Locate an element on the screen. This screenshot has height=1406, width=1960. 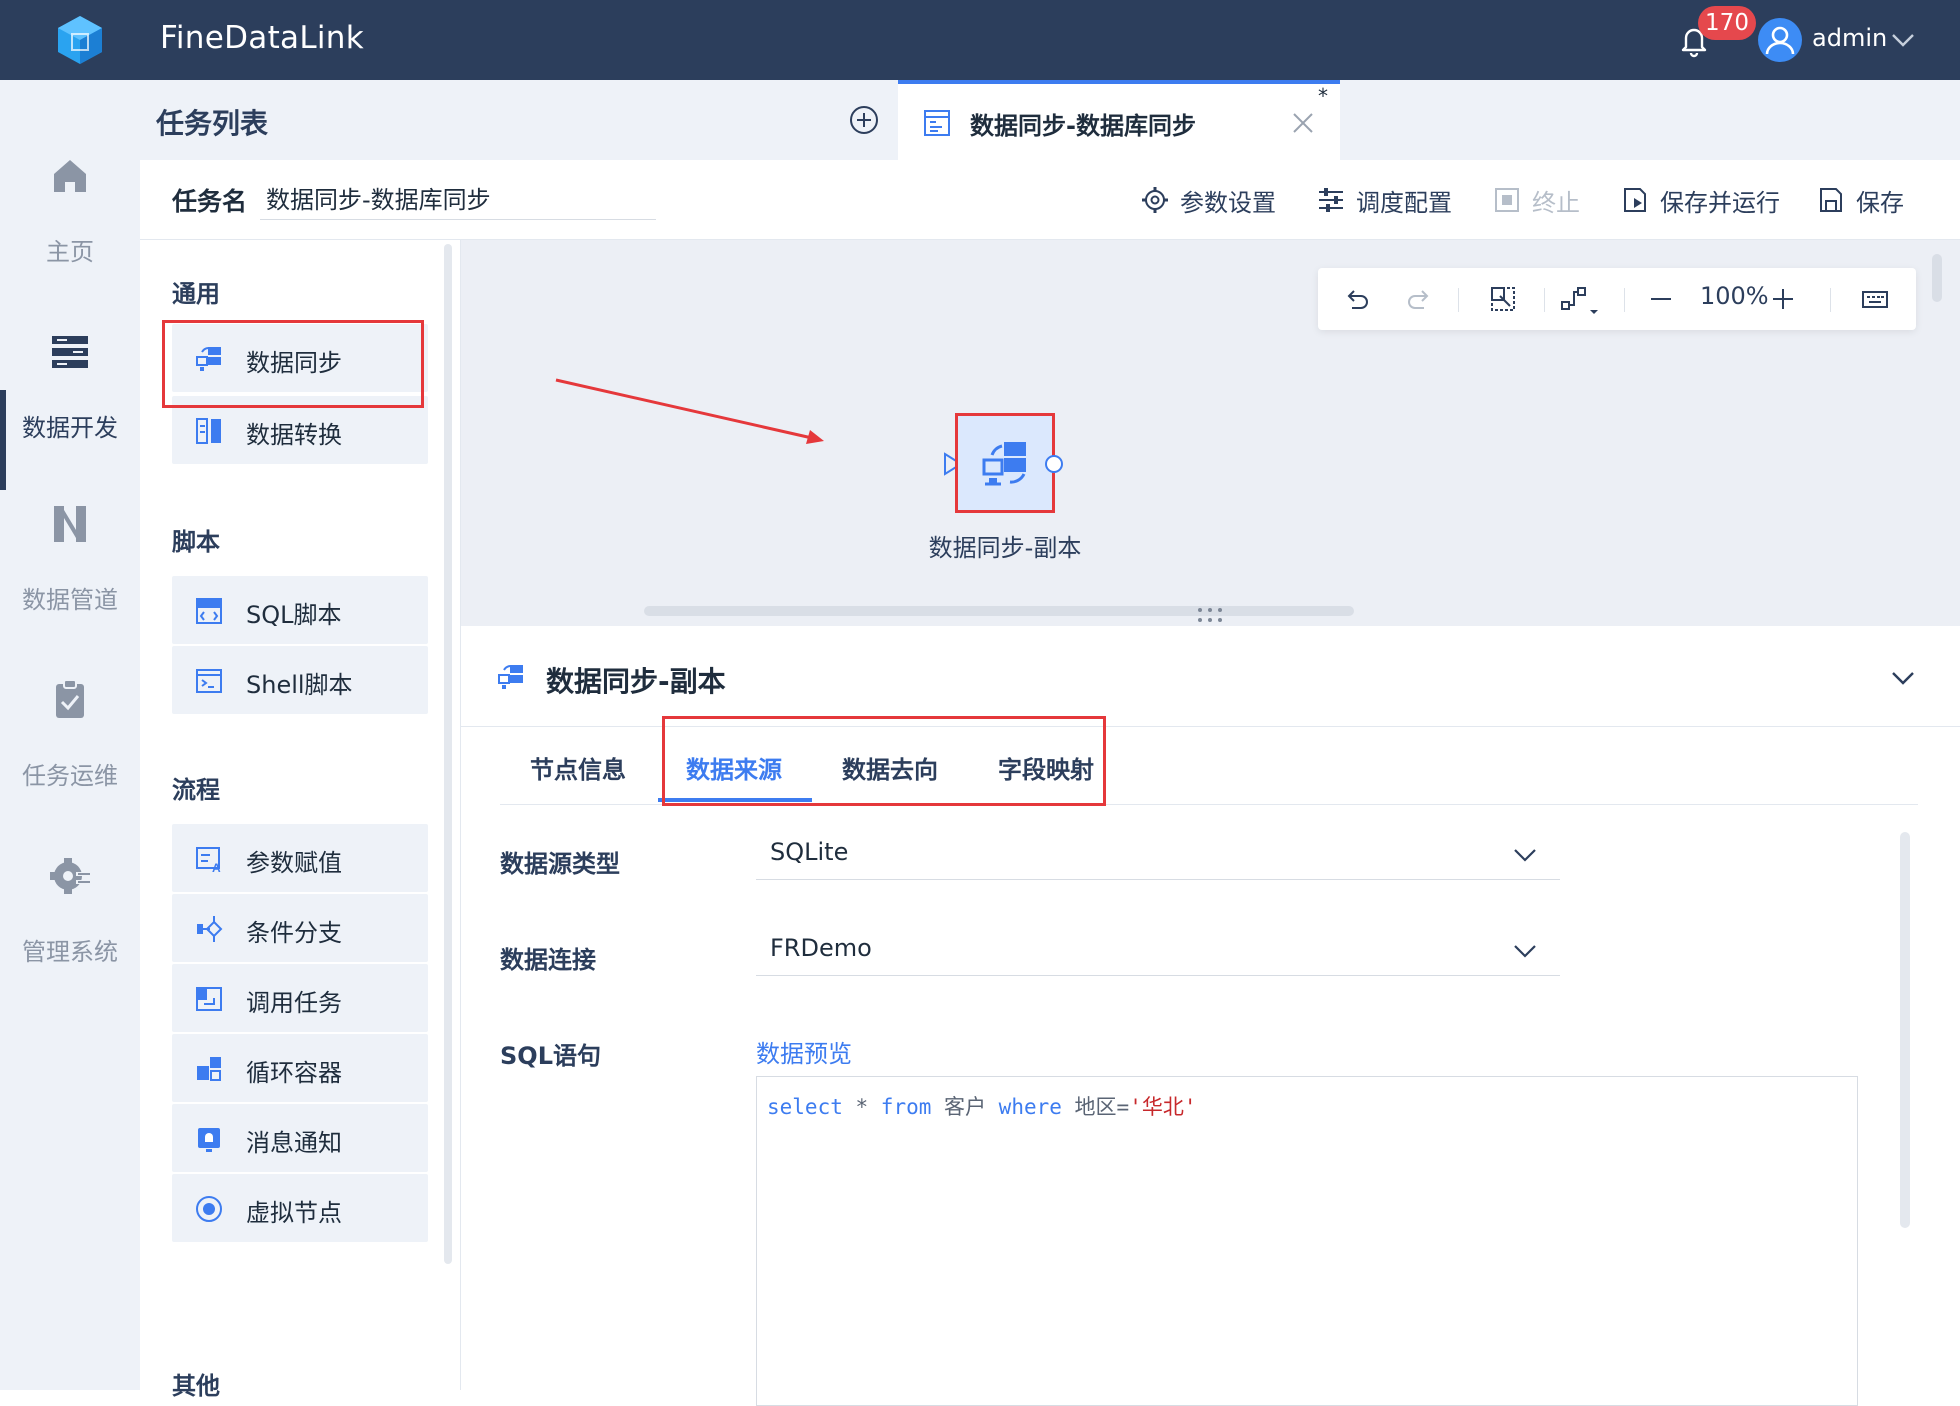
loop-container-icon is located at coordinates (209, 1069).